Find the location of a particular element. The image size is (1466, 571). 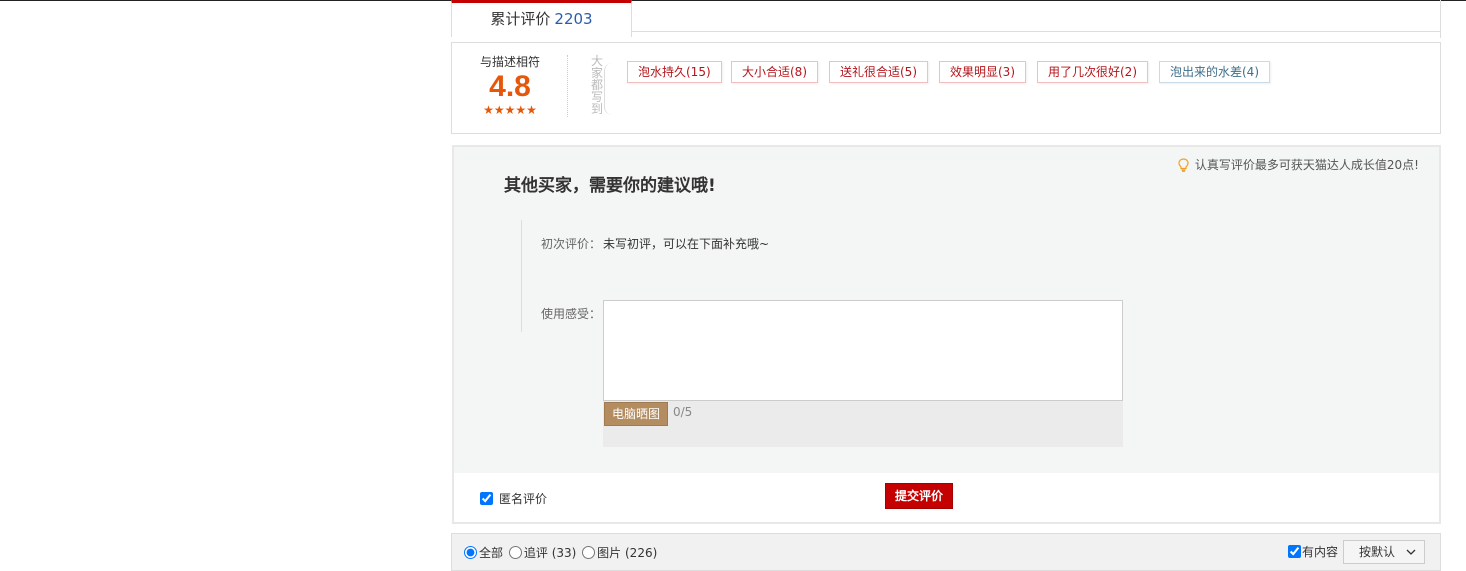

upload-count: 0/5 is located at coordinates (683, 412).